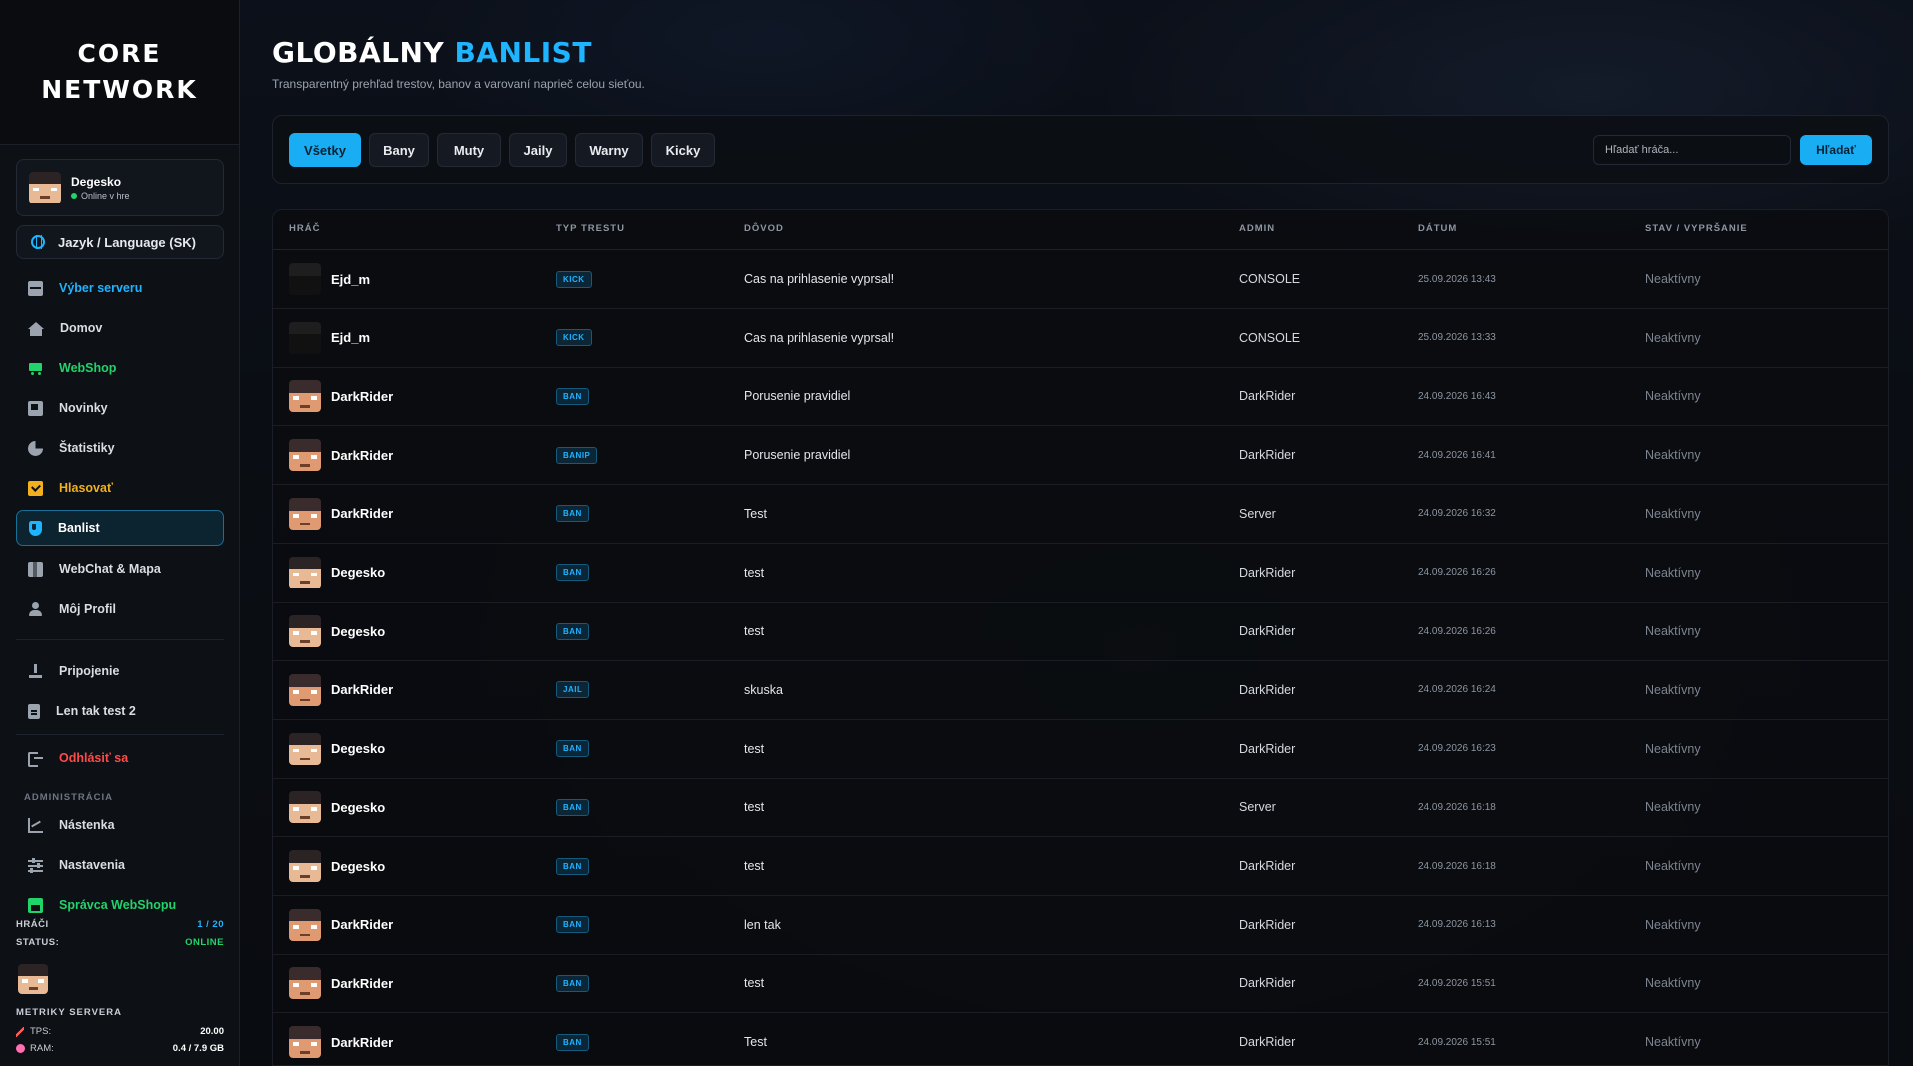  I want to click on players-value: 1 / 20, so click(210, 924).